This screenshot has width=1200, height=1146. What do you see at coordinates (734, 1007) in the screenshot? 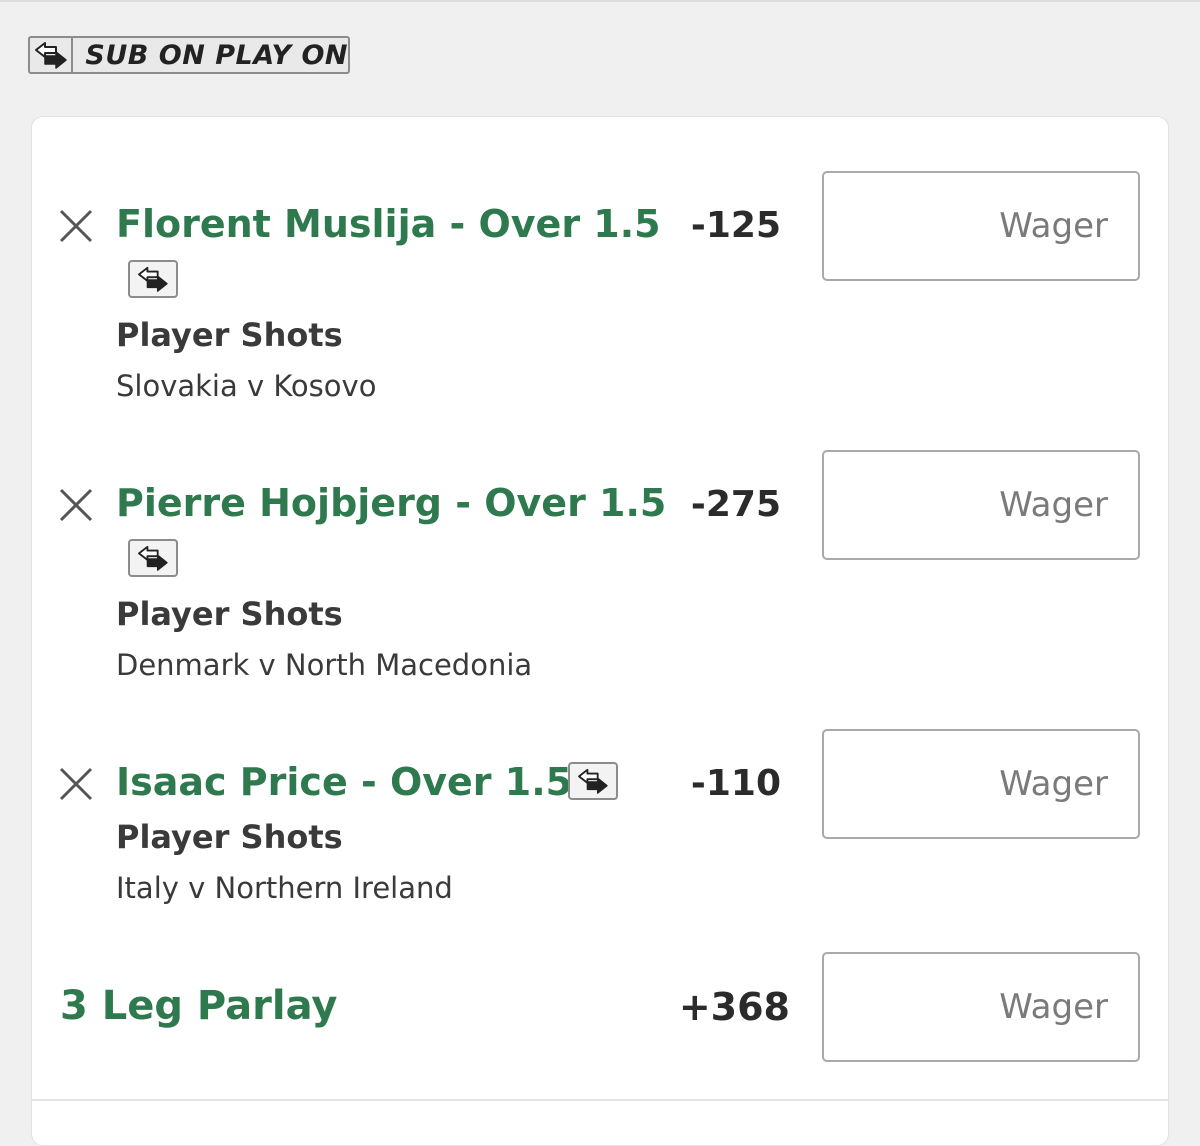
I see `parlay-odds: +368` at bounding box center [734, 1007].